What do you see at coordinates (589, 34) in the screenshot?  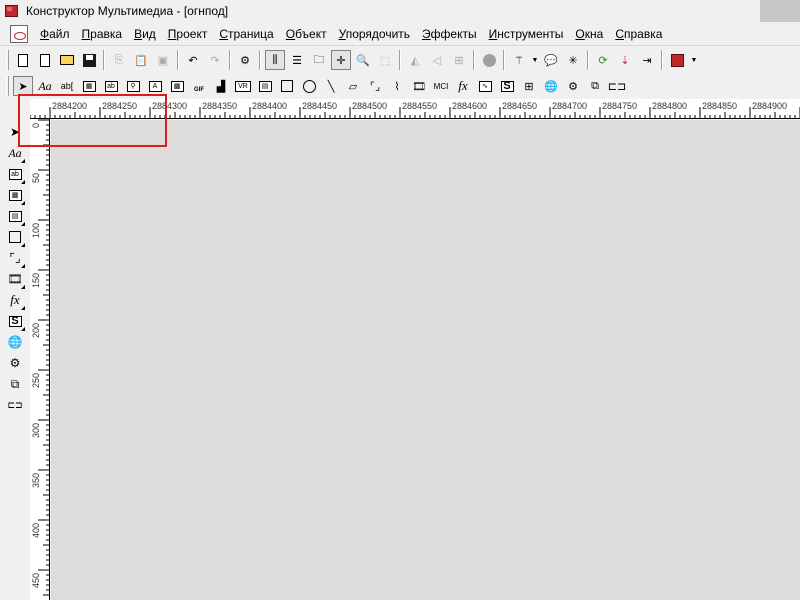 I see `menu-9: Окна` at bounding box center [589, 34].